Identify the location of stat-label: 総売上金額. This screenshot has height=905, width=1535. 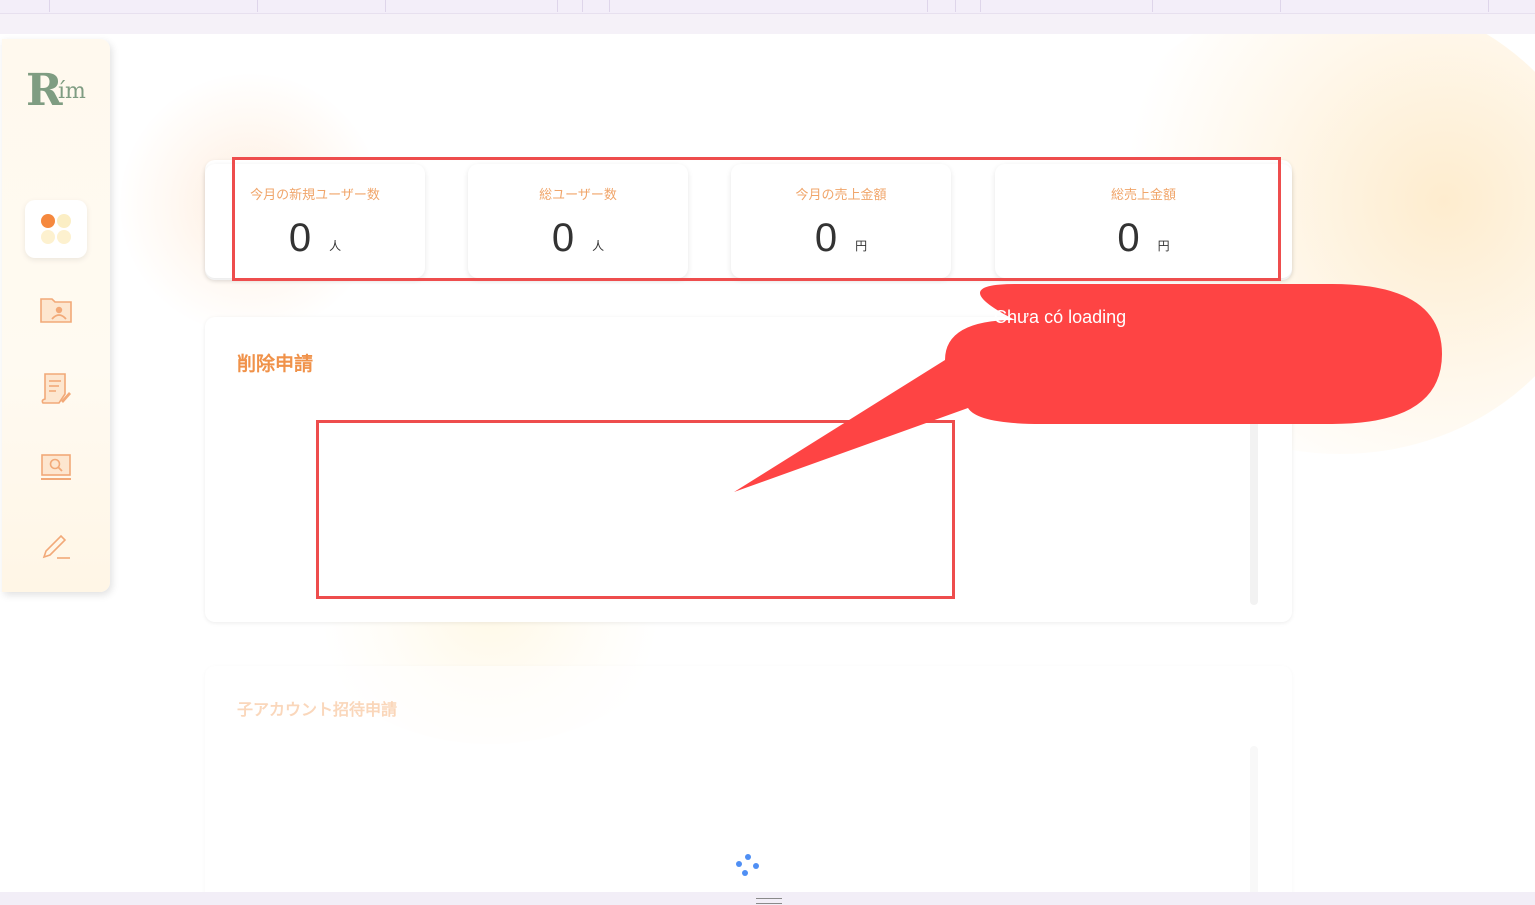
(1143, 195).